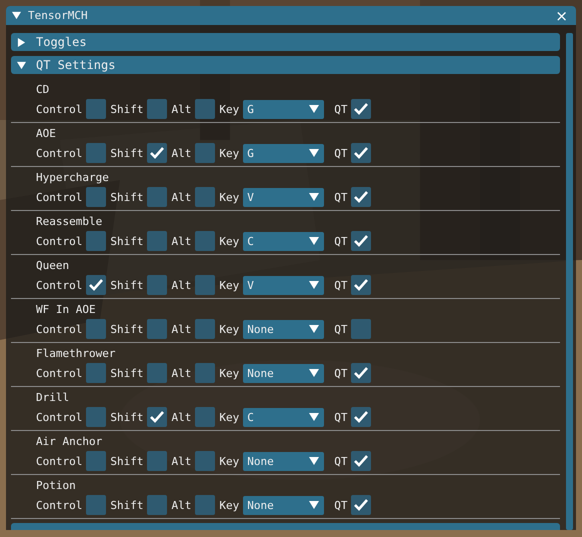 Image resolution: width=582 pixels, height=537 pixels. I want to click on collapse-arrow-icon, so click(16, 15).